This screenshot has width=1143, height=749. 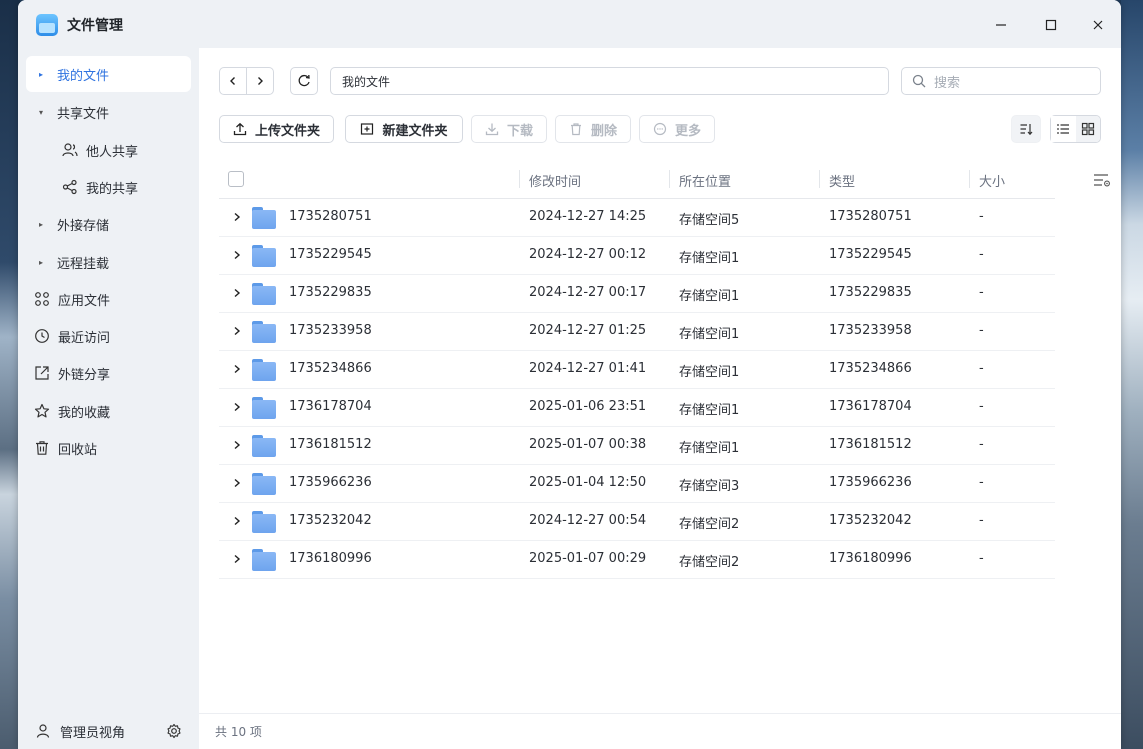 I want to click on location: 存储空间2, so click(x=709, y=562).